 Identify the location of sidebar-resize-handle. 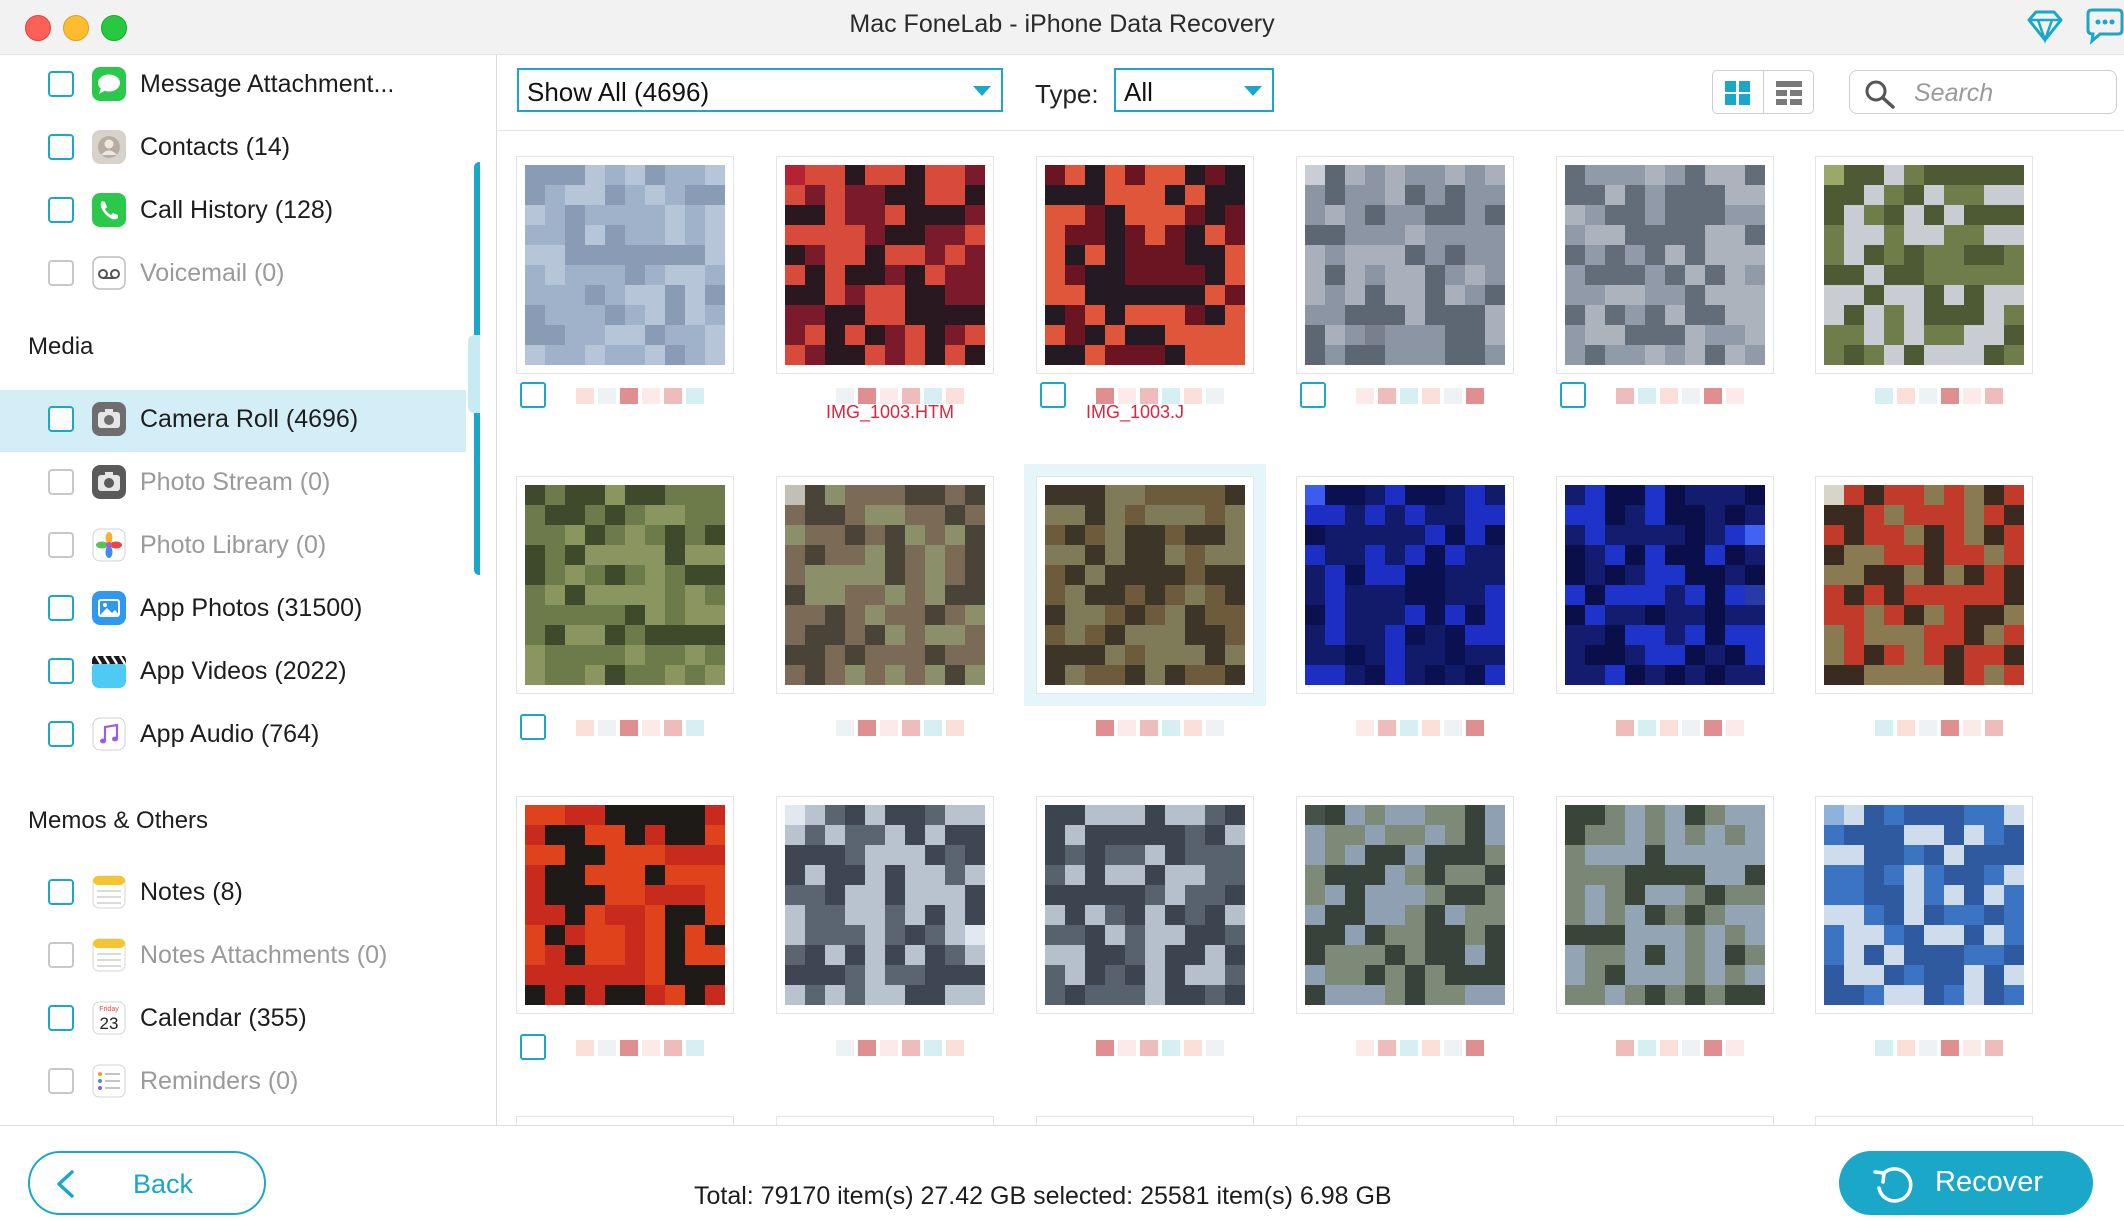
(474, 374).